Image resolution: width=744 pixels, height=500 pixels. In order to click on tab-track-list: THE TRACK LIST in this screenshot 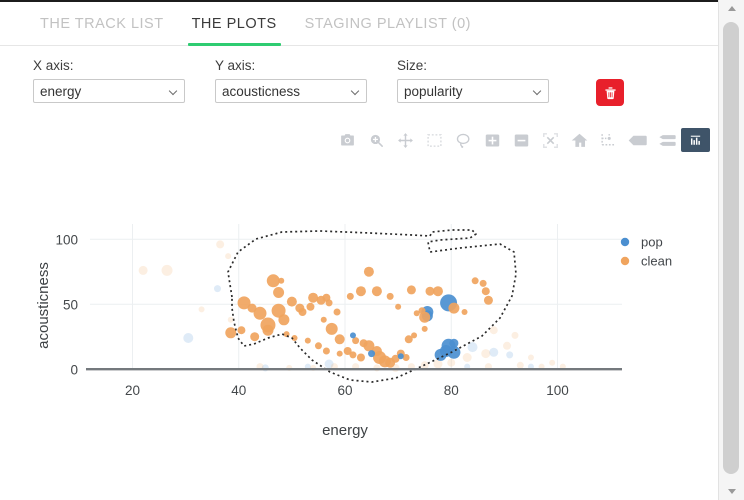, I will do `click(102, 24)`.